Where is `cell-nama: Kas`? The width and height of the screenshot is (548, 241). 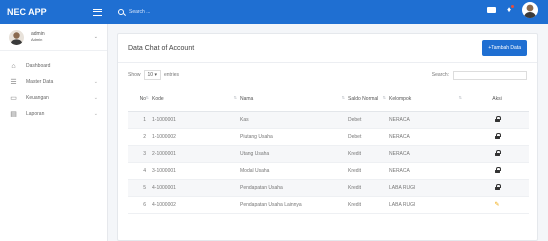
cell-nama: Kas is located at coordinates (294, 120).